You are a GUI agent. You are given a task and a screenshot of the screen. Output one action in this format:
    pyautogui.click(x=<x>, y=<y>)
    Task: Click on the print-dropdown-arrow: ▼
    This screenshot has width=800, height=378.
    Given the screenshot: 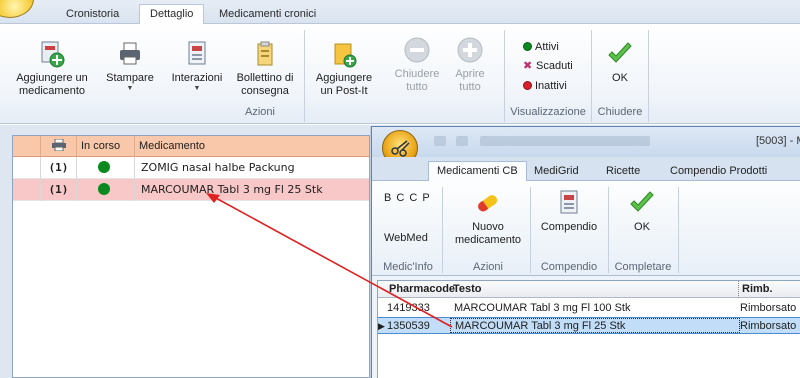 What is the action you would take?
    pyautogui.click(x=130, y=88)
    